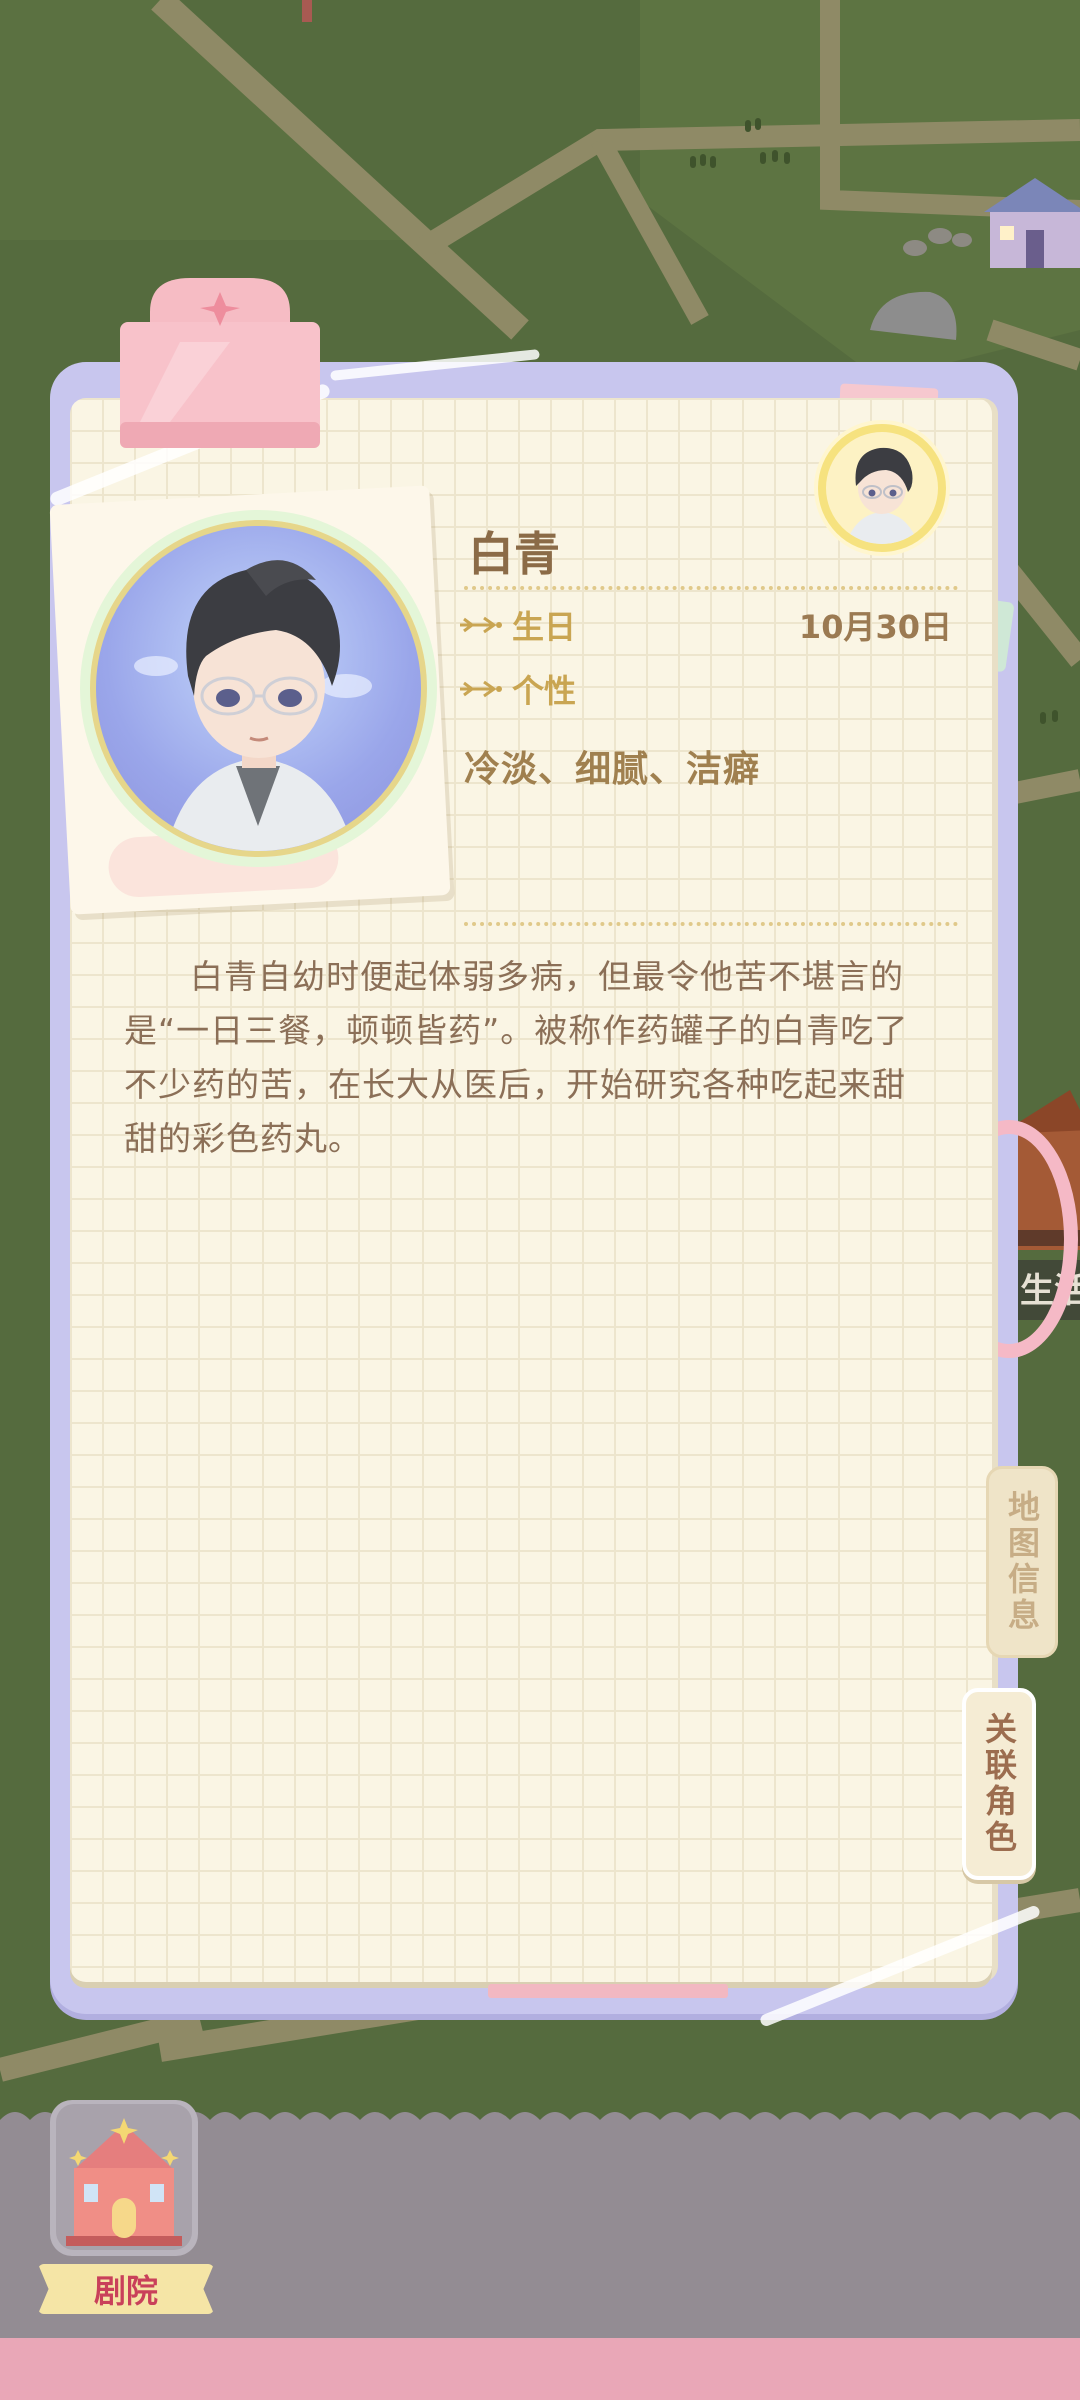  I want to click on character-name: 白青, so click(514, 554).